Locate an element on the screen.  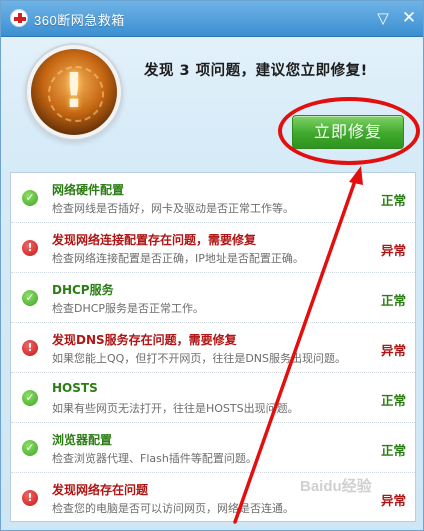
check-description: 检查您的电脑是否可以访问网页，网络是否连通。 is located at coordinates (173, 508).